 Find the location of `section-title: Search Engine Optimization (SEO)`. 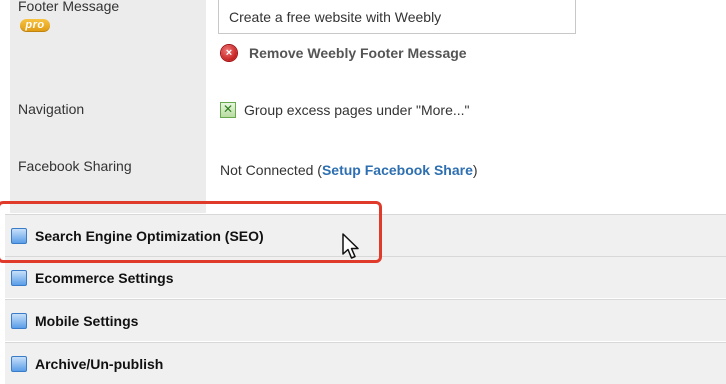

section-title: Search Engine Optimization (SEO) is located at coordinates (149, 235).